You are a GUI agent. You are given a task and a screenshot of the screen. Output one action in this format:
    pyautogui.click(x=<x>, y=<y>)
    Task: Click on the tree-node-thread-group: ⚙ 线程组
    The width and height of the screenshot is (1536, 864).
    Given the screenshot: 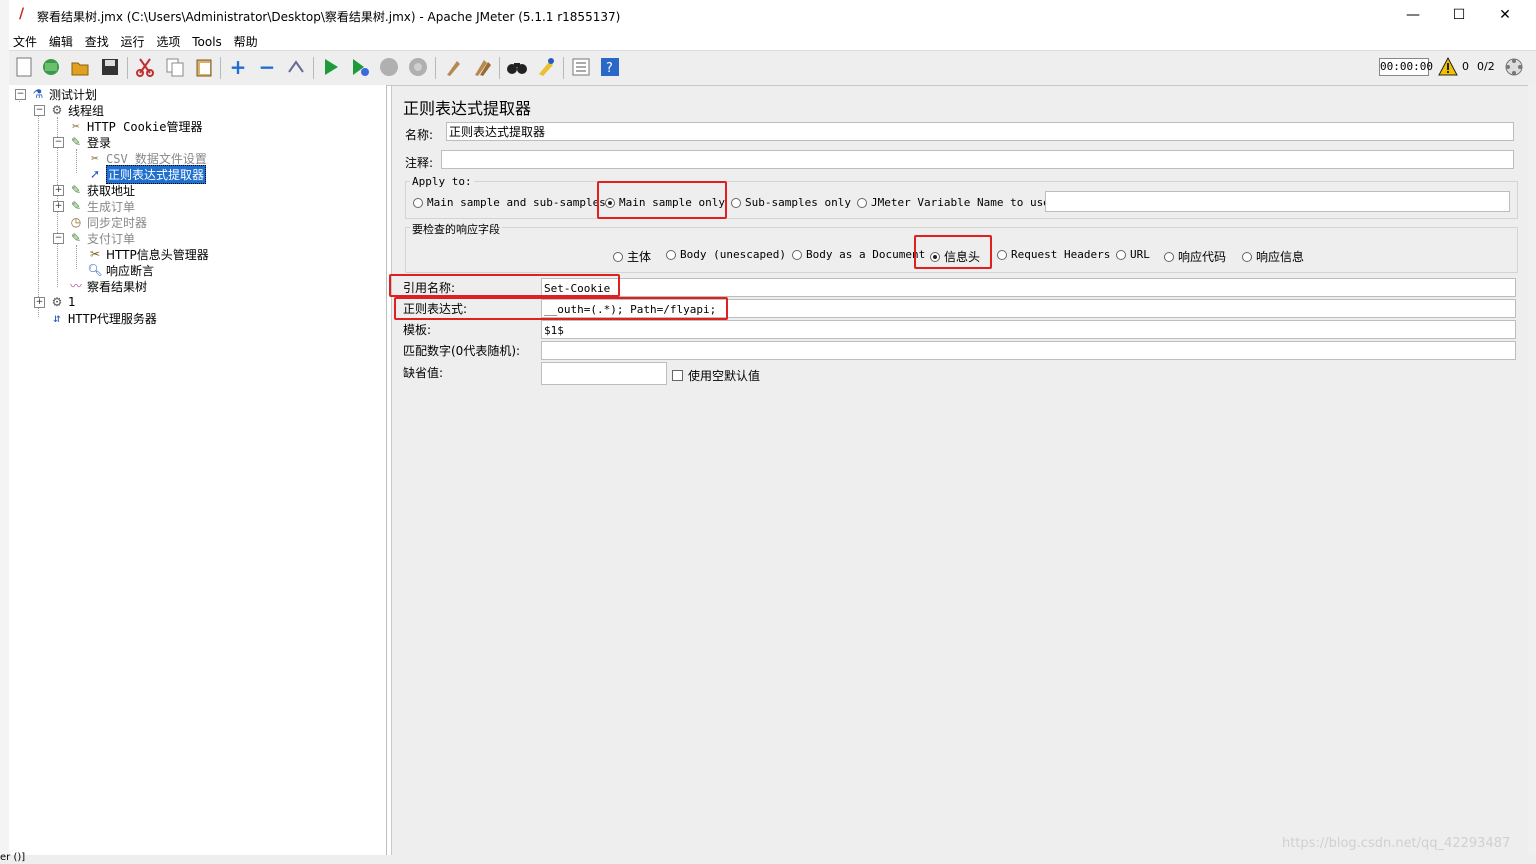 What is the action you would take?
    pyautogui.click(x=76, y=110)
    